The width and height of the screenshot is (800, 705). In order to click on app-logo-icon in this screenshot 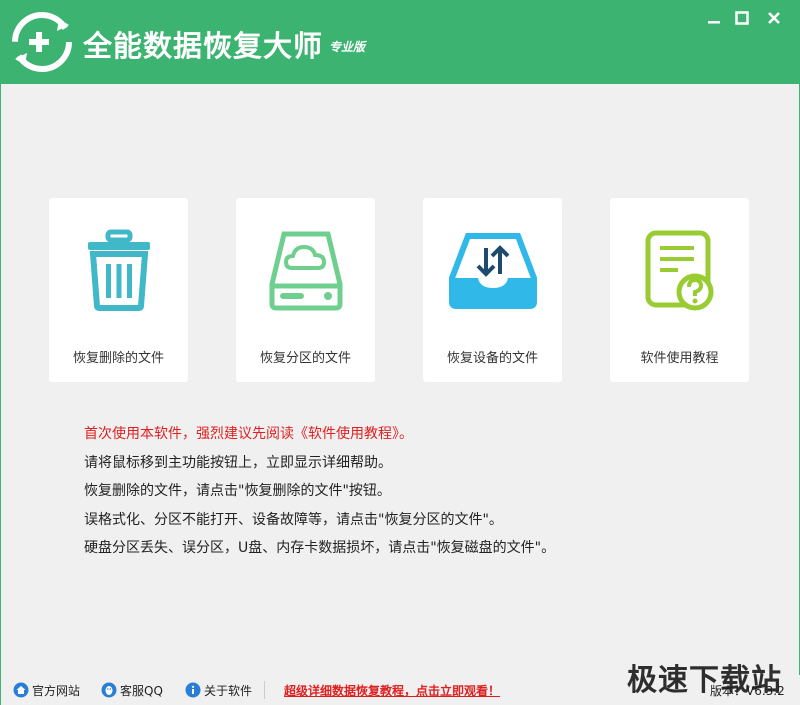, I will do `click(42, 42)`.